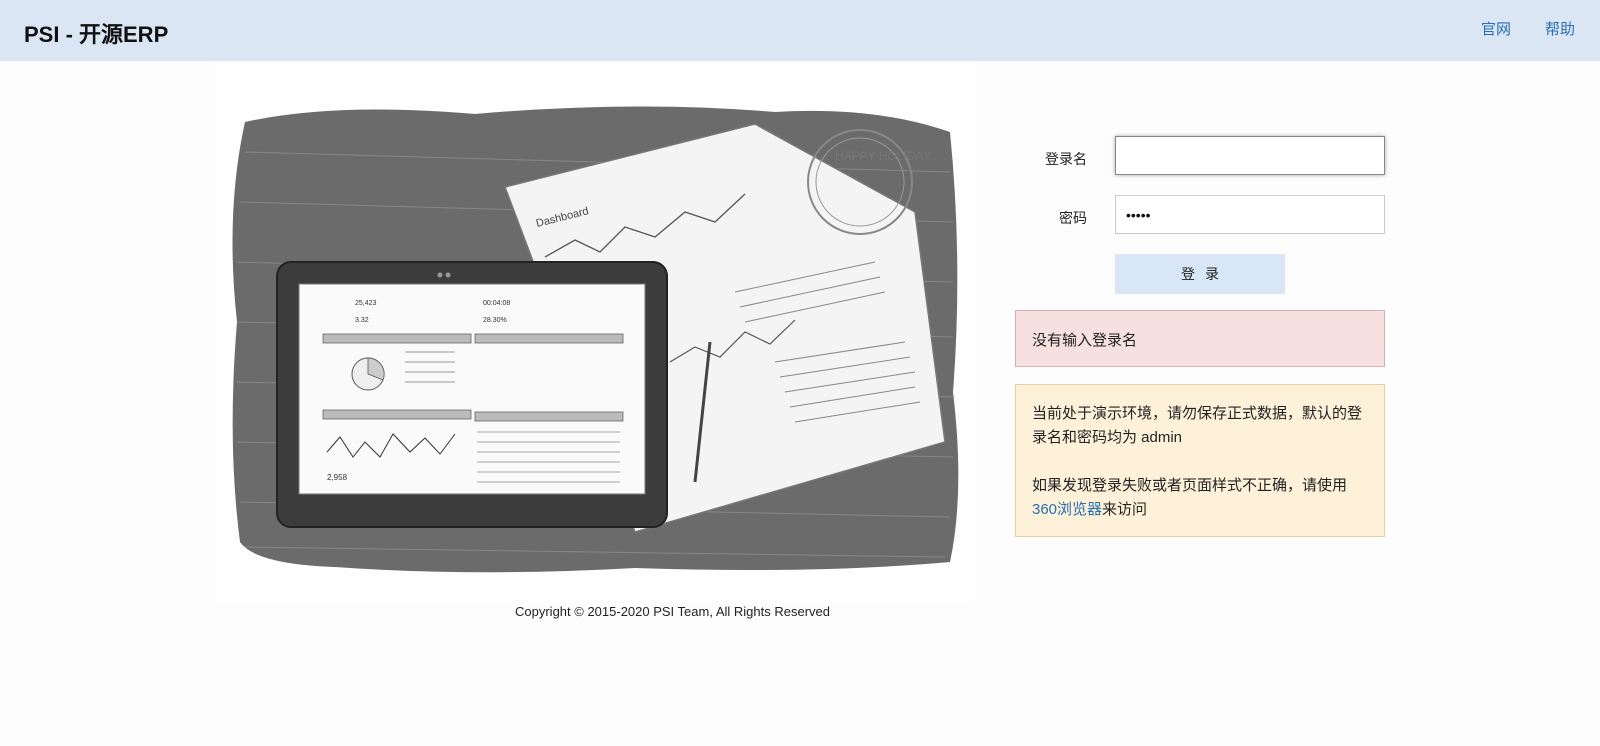 Image resolution: width=1600 pixels, height=746 pixels. What do you see at coordinates (495, 320) in the screenshot?
I see `svg-text: 28.30%` at bounding box center [495, 320].